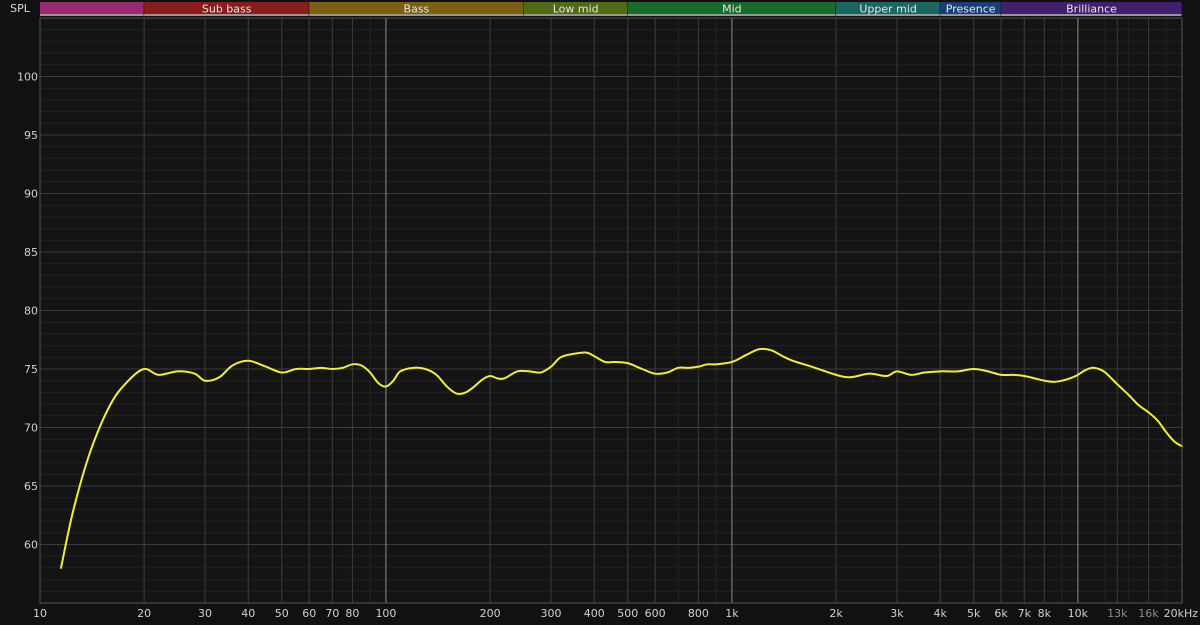  Describe the element at coordinates (20, 8) in the screenshot. I see `y-axis-label: SPL` at that location.